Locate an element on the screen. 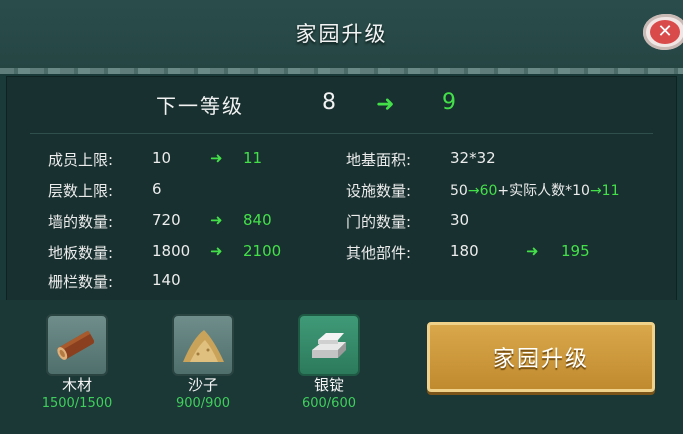  stat-member-limit: 成员上限: is located at coordinates (80, 159).